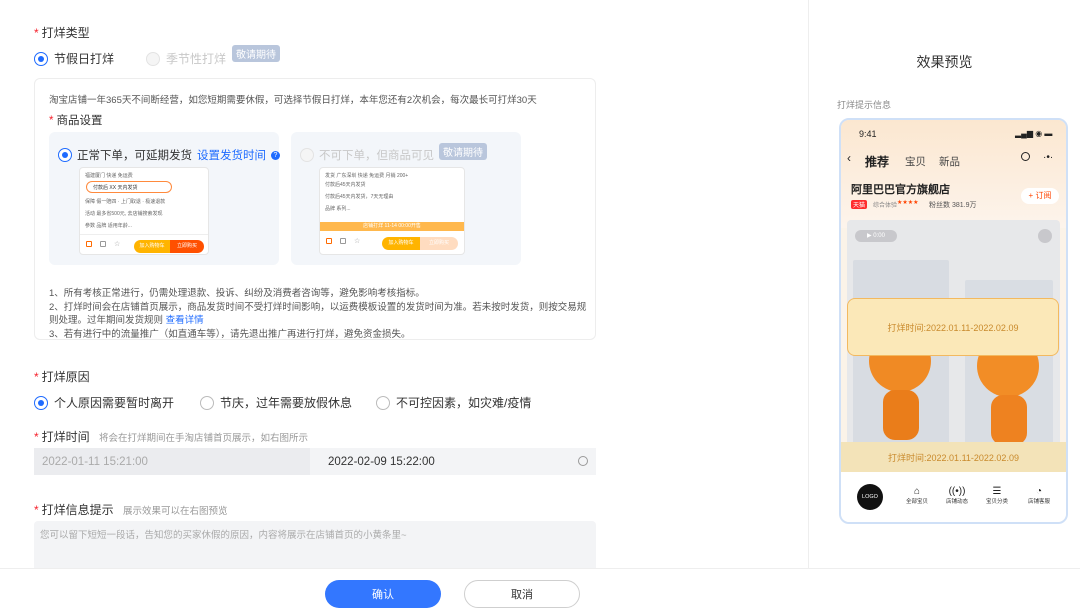  Describe the element at coordinates (1045, 236) in the screenshot. I see `mute-icon` at that location.